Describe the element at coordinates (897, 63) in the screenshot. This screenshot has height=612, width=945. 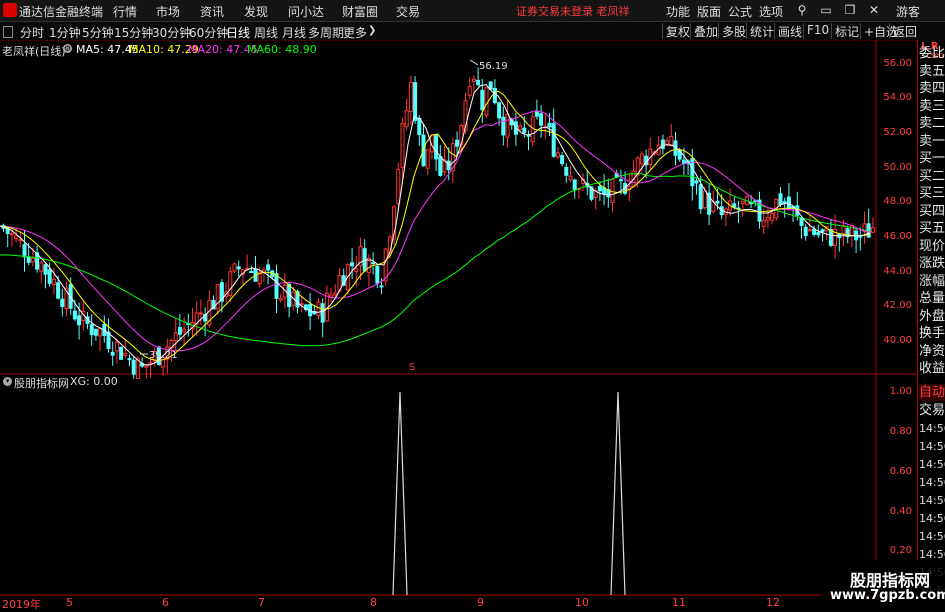
I see `y-tick: 56.00` at that location.